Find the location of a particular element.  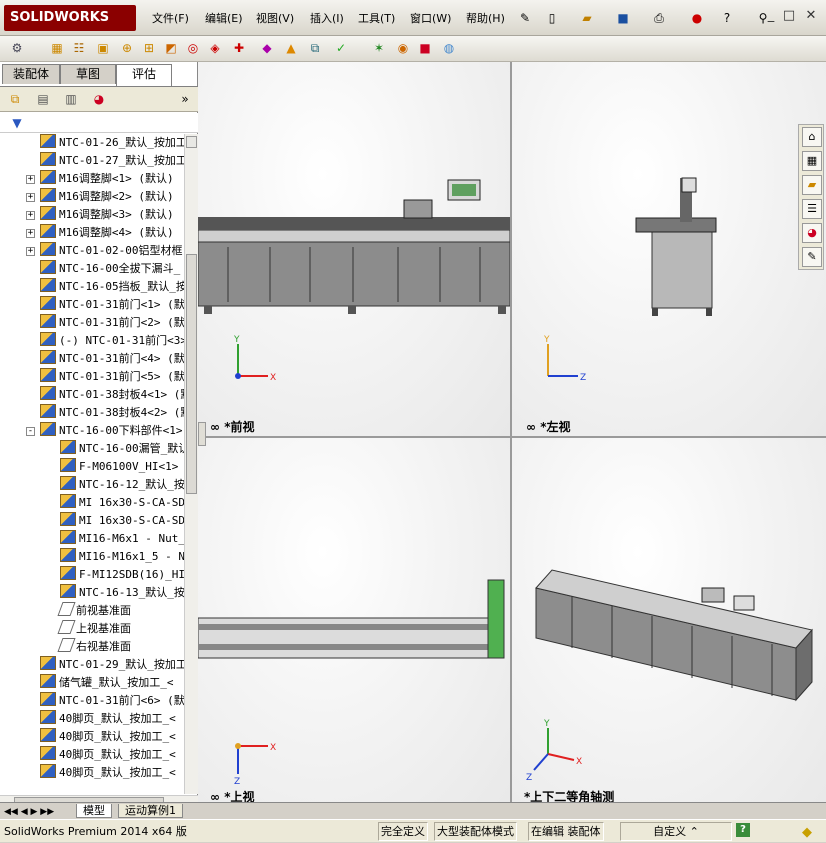

menu-edit: 编辑(E) is located at coordinates (224, 19).